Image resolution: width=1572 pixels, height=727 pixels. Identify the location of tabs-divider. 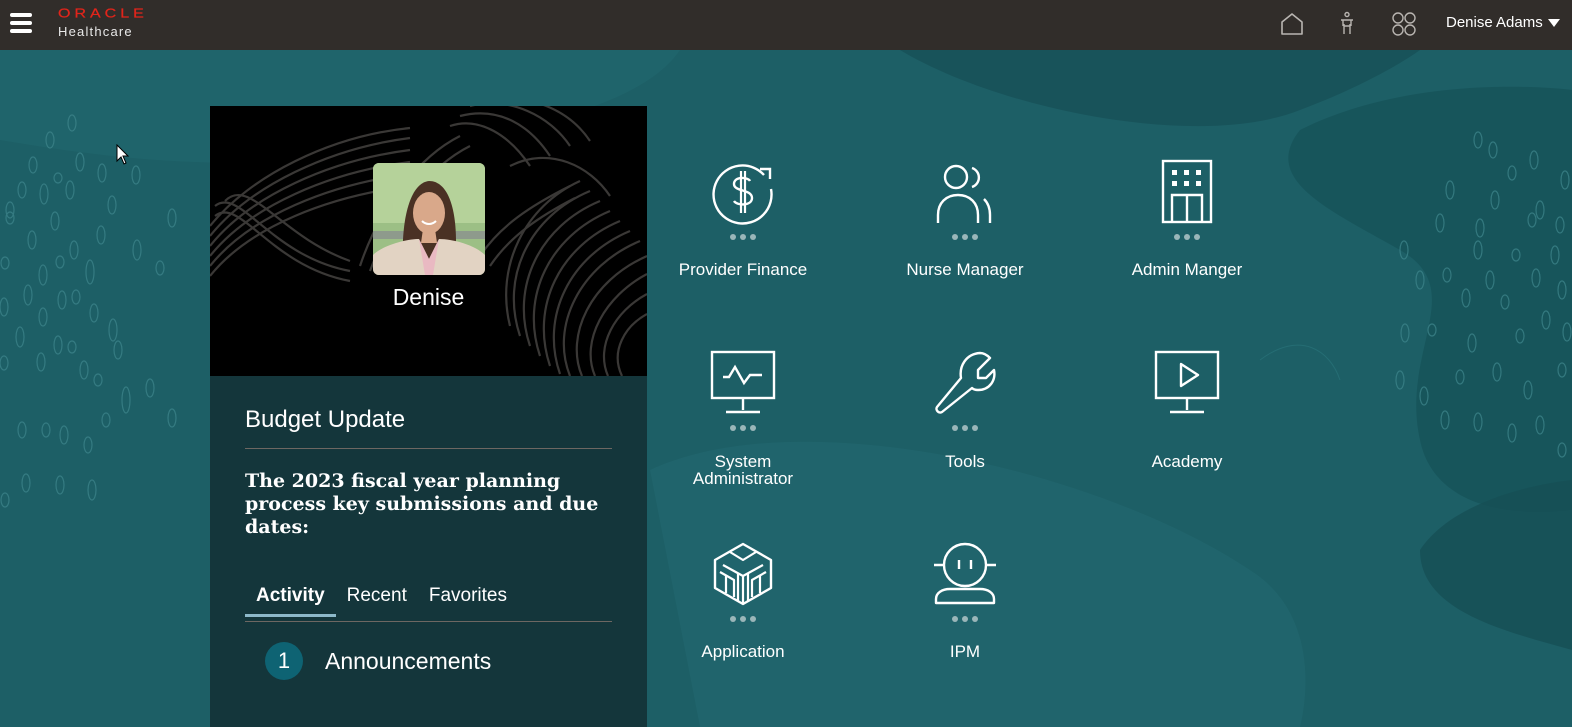
(428, 621).